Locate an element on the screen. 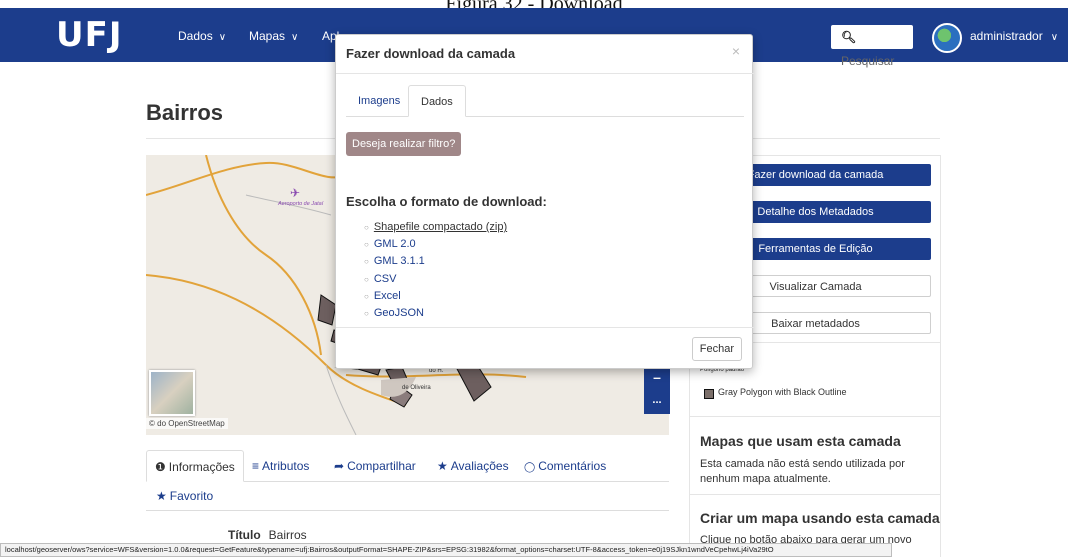  user-menu: administrador ∨ is located at coordinates (1014, 37).